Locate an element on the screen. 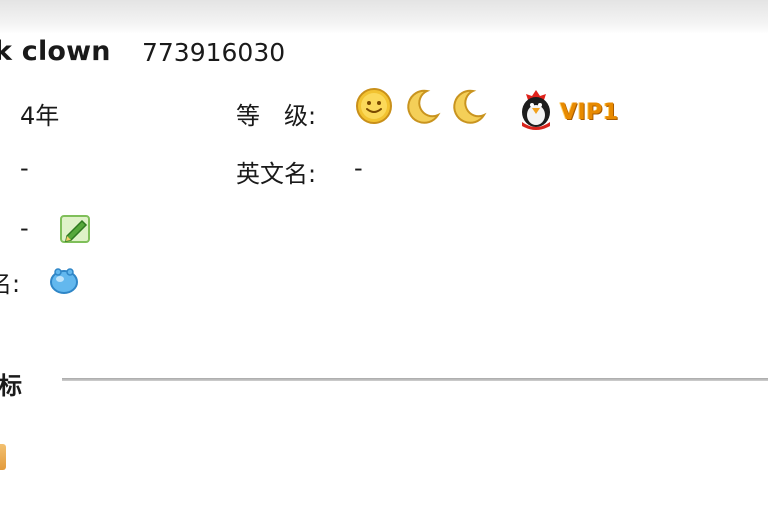 The image size is (768, 510). row2-label: : is located at coordinates (1, 168).